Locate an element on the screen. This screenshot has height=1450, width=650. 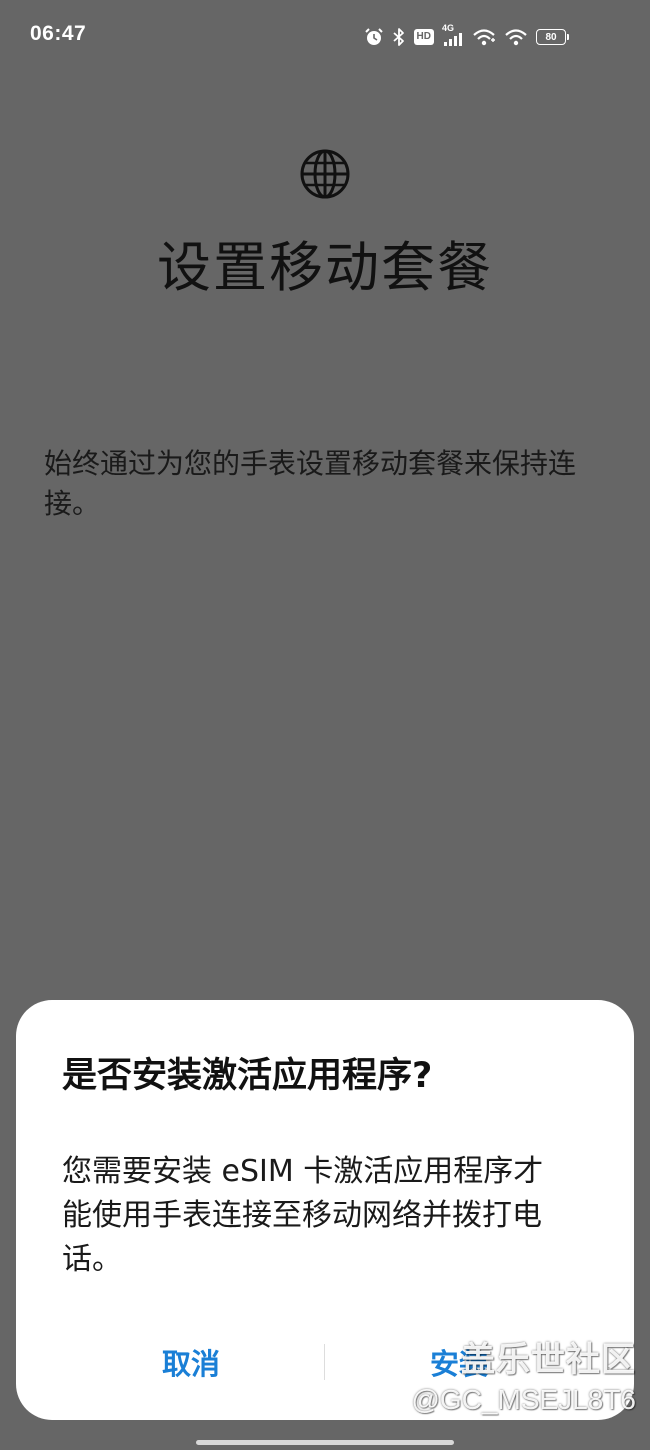
dialog-actions: 取消 安装 is located at coordinates (325, 1362).